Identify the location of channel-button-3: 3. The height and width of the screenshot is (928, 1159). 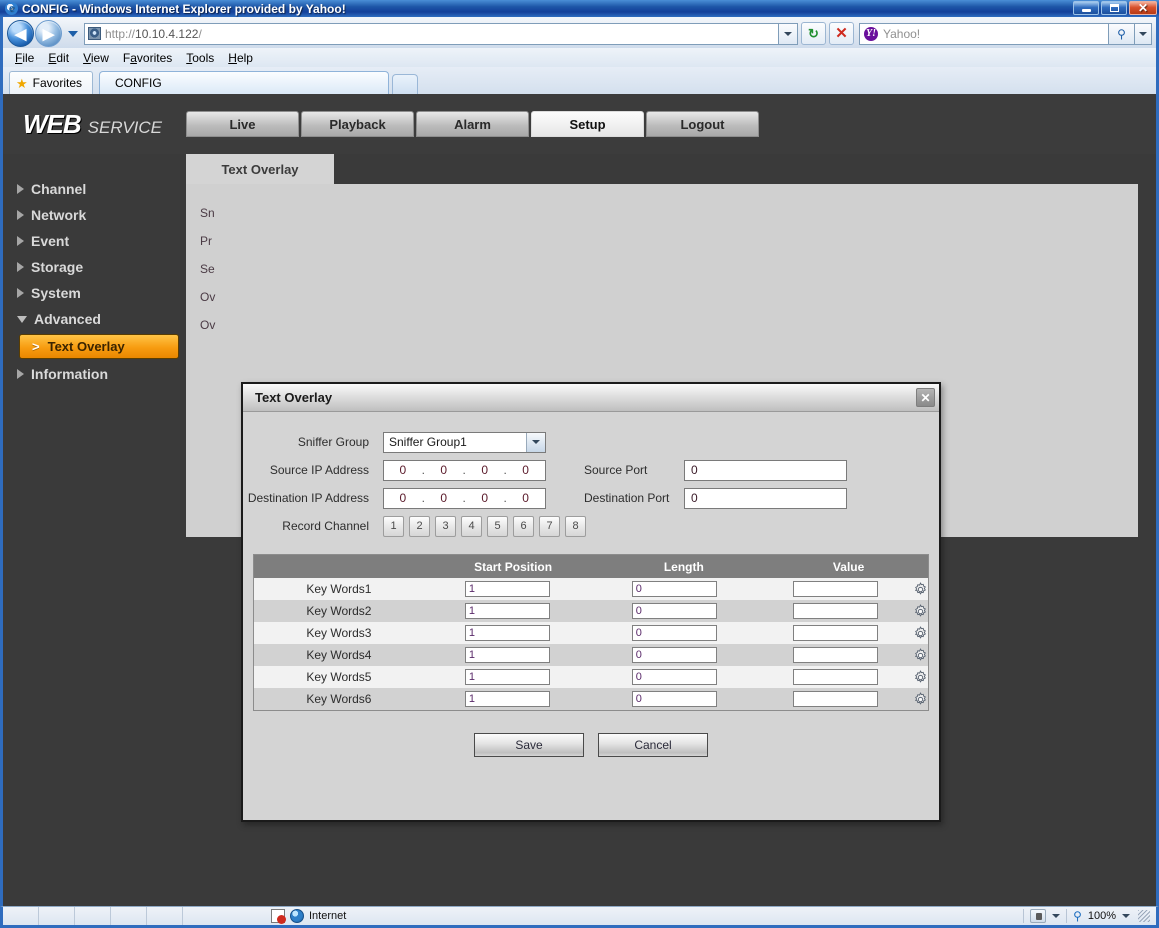
(445, 526).